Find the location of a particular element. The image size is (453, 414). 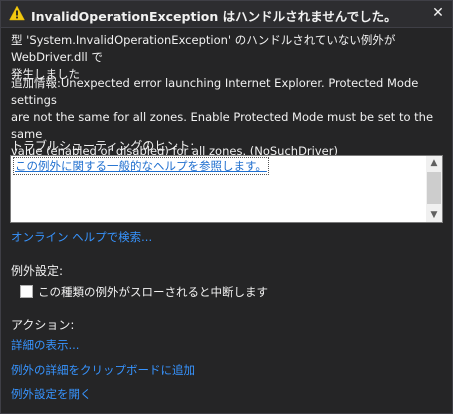

scroll-down-icon: ▼ is located at coordinates (434, 215).